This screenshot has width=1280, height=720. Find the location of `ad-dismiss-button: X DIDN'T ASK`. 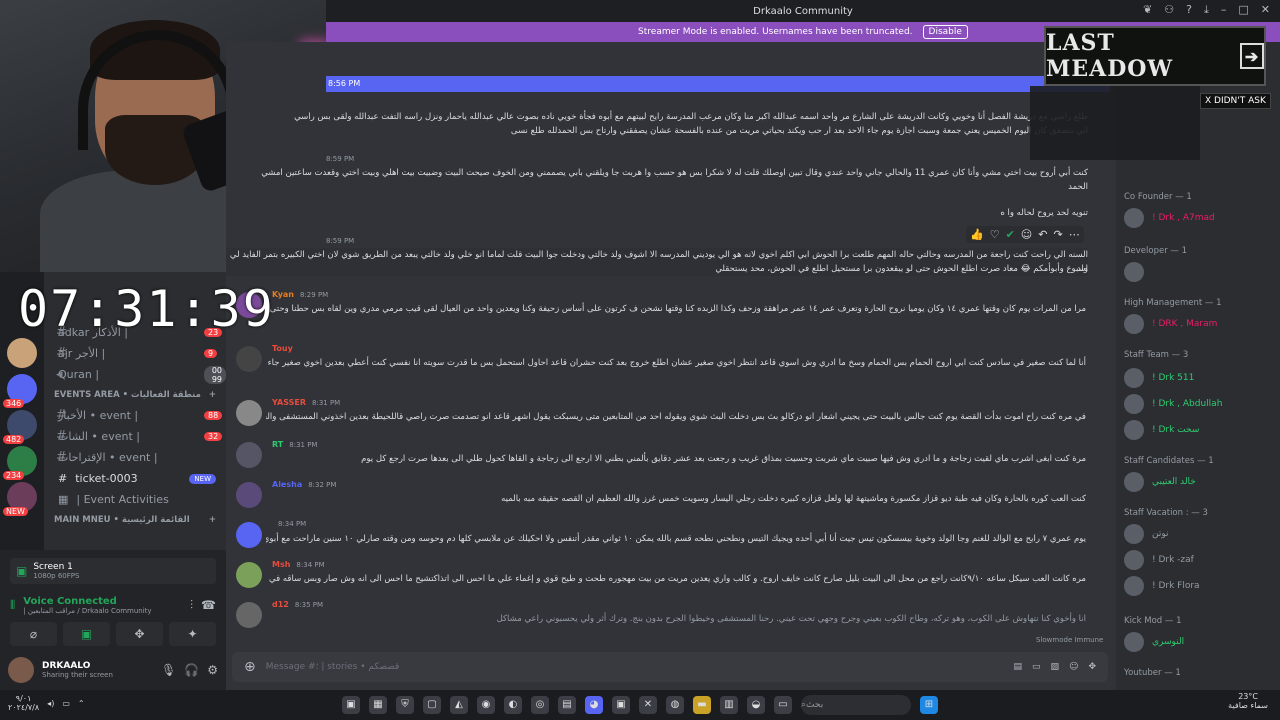

ad-dismiss-button: X DIDN'T ASK is located at coordinates (1235, 101).